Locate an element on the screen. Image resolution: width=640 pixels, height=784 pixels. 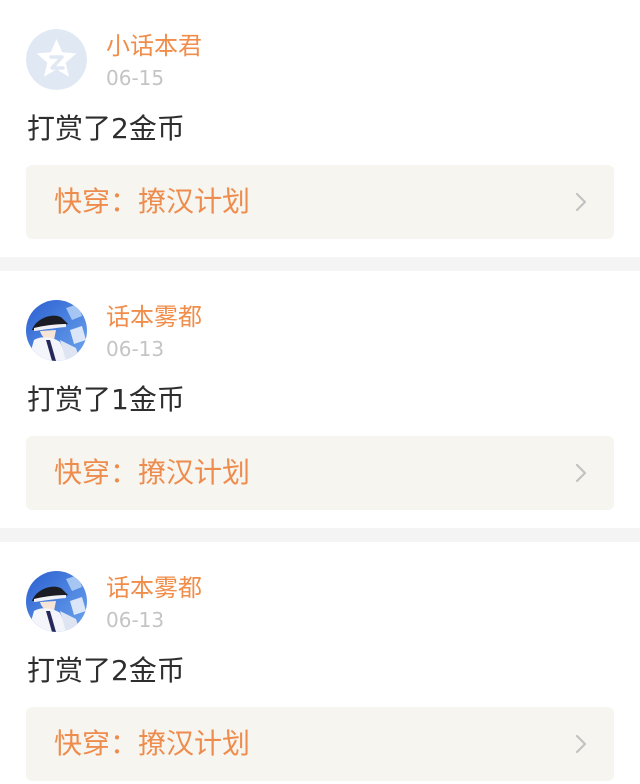
username: 小话本君 is located at coordinates (154, 46).